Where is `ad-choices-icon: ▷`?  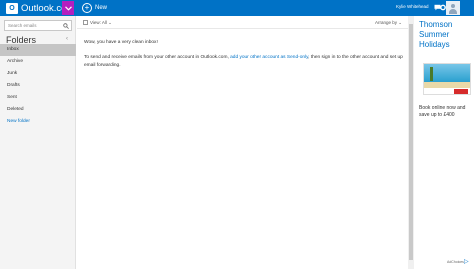
ad-choices-icon: ▷ is located at coordinates (466, 261).